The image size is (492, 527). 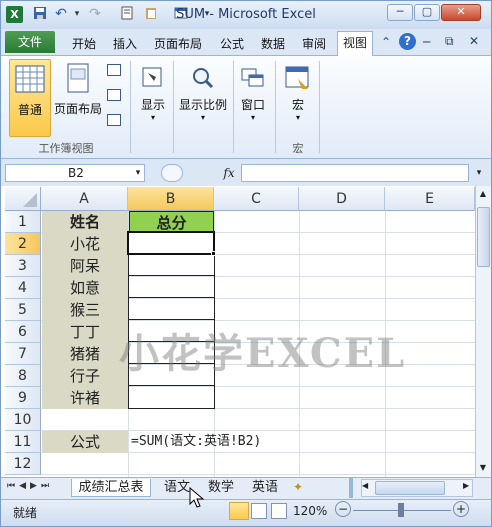 I want to click on cell-b1: 总分, so click(x=171, y=222).